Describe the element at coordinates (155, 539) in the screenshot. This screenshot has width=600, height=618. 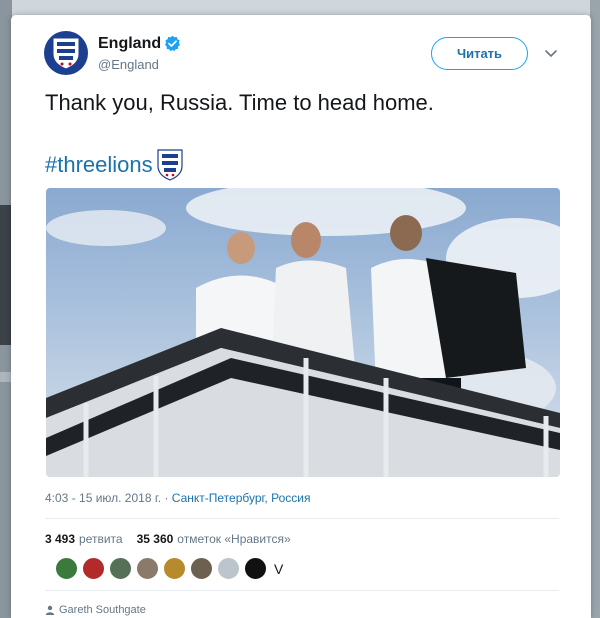
I see `like-count: 35 360` at that location.